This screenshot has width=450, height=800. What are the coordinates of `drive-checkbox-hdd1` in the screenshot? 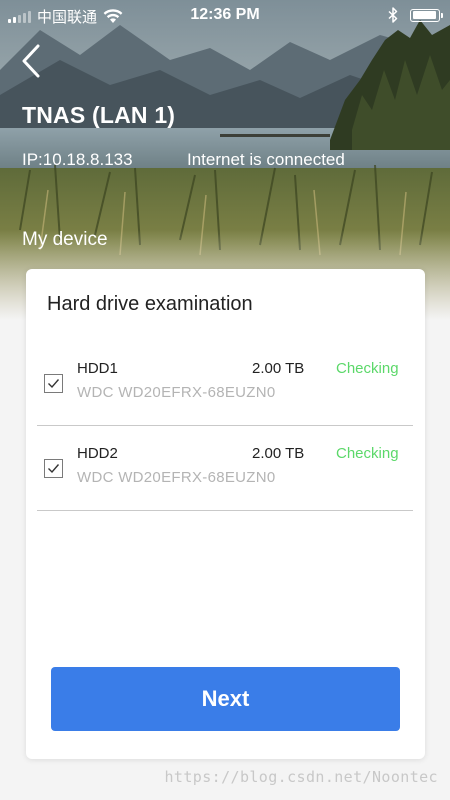 It's located at (53, 383).